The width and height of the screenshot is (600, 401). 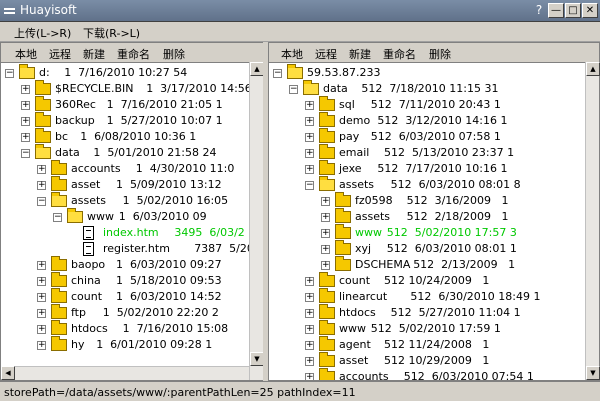 I want to click on folder-row: + $RECYCLE.BIN 1 3/17/2010 14:56, so click(x=125, y=88).